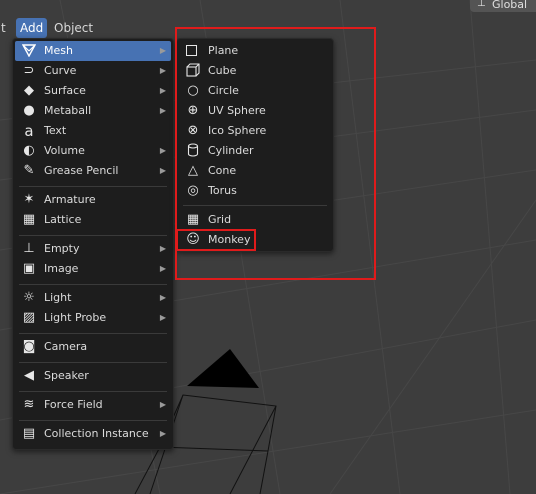 Image resolution: width=536 pixels, height=494 pixels. Describe the element at coordinates (29, 404) in the screenshot. I see `force-field-icon: ≋` at that location.